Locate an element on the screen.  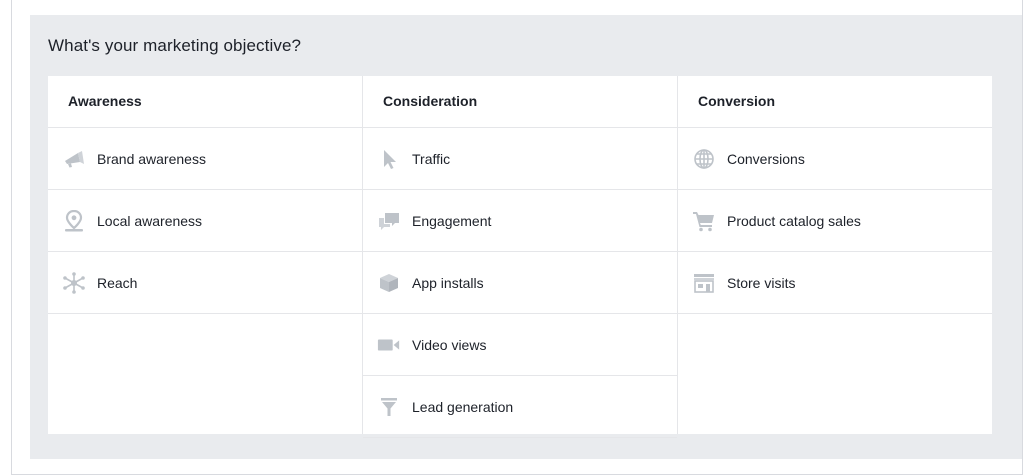
objective-label: Reach is located at coordinates (117, 282).